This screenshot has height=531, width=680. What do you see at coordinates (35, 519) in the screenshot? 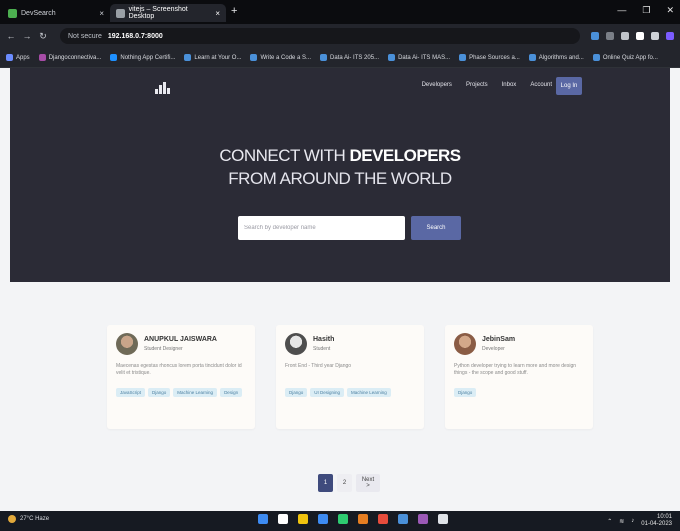
I see `weather-text: 27°C Haze` at bounding box center [35, 519].